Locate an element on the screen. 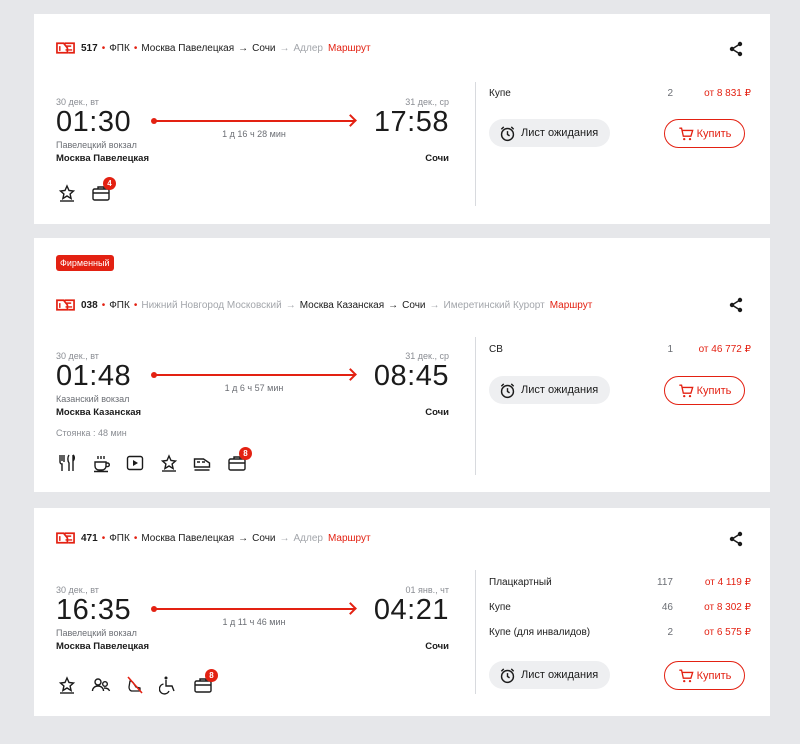 The height and width of the screenshot is (744, 800). departure-time: 16:35 is located at coordinates (94, 610).